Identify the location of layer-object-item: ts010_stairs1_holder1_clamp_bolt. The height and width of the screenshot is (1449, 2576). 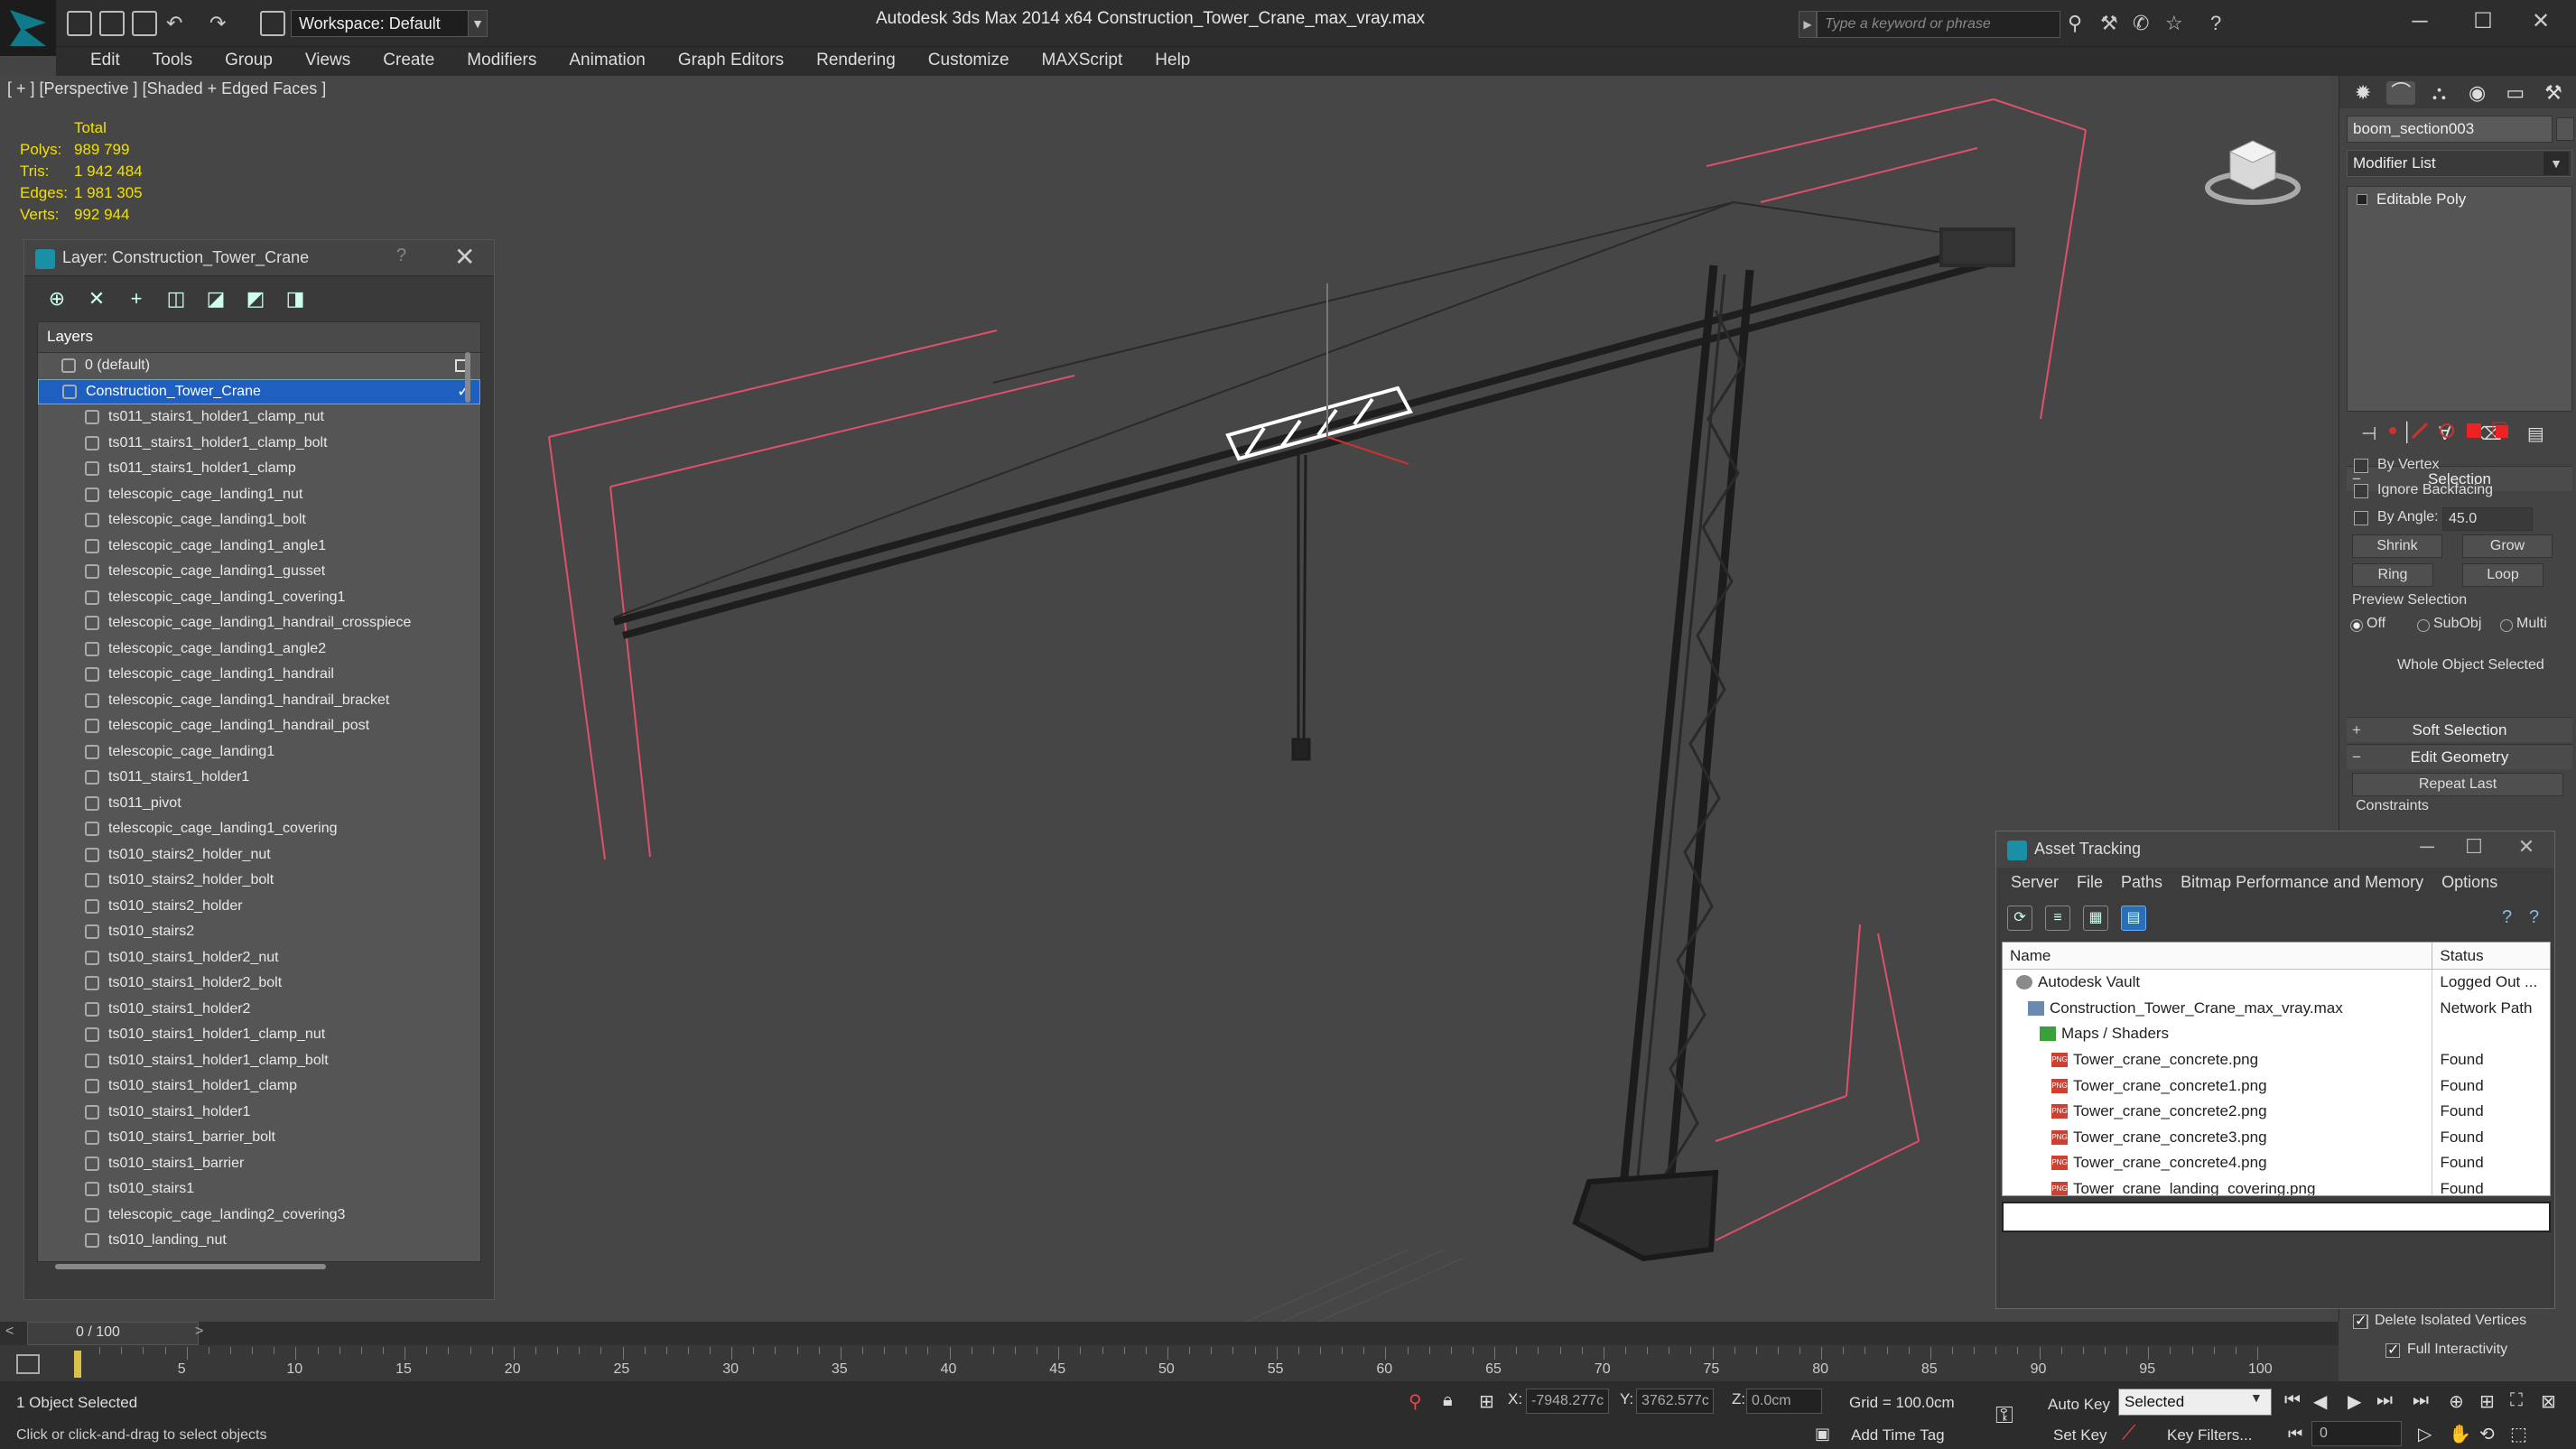
(259, 1061).